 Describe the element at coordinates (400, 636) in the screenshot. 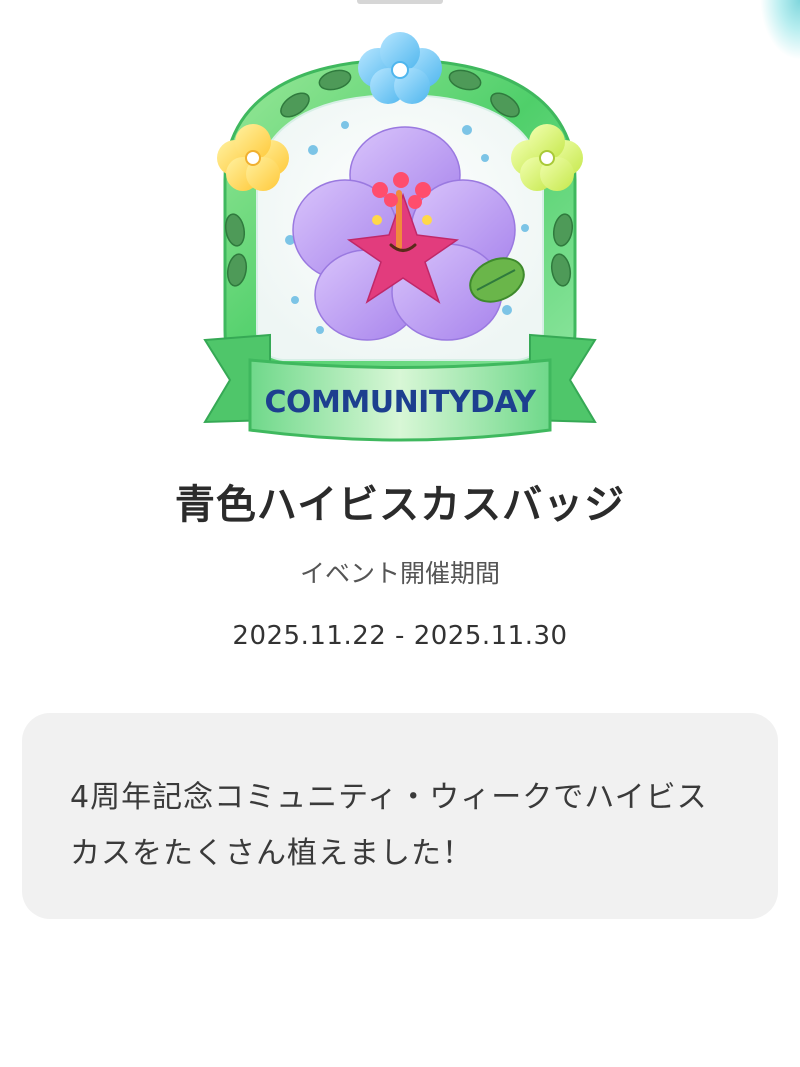

I see `event-period-dates: 2025.11.22 - 2025.11.30` at that location.